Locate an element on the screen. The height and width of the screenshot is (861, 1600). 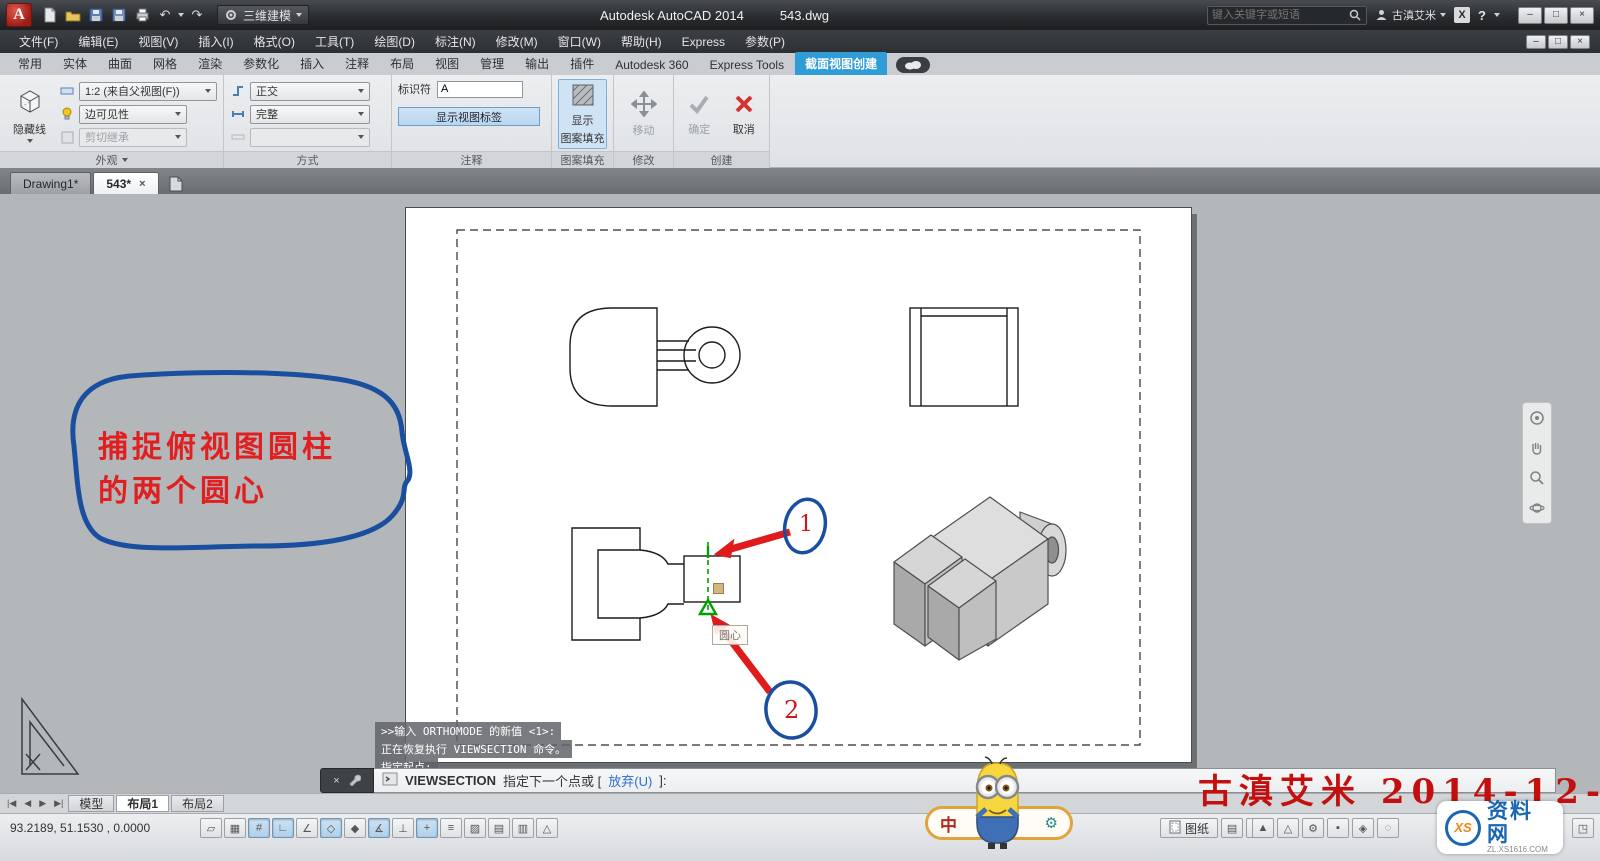
toolbar-lock-button: ▪ is located at coordinates (1338, 828).